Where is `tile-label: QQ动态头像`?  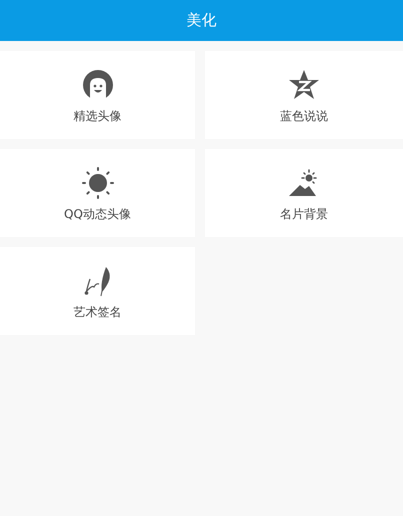 tile-label: QQ动态头像 is located at coordinates (97, 214).